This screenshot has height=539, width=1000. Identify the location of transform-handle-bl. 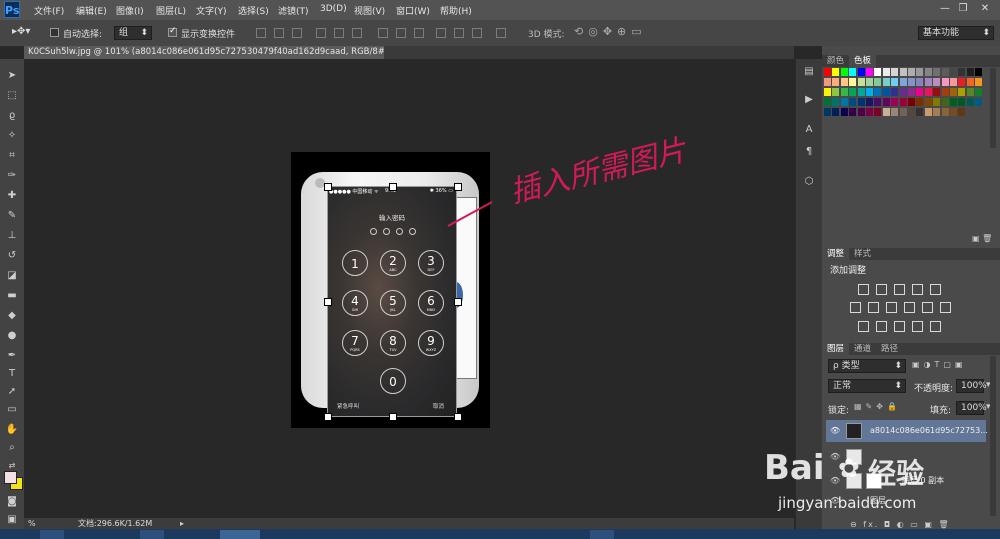
(328, 417).